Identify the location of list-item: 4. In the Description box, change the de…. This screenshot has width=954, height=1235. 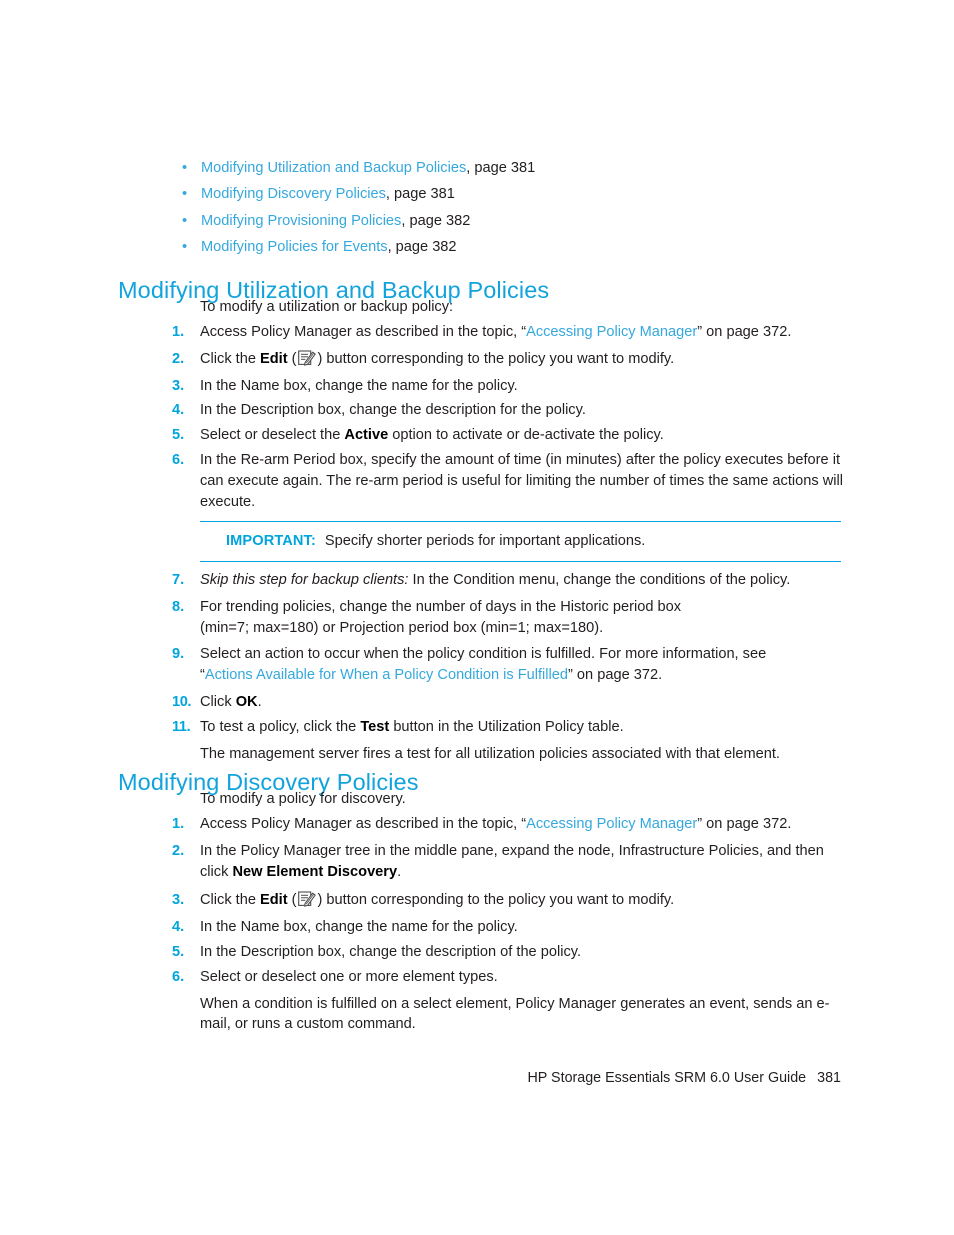
(512, 410).